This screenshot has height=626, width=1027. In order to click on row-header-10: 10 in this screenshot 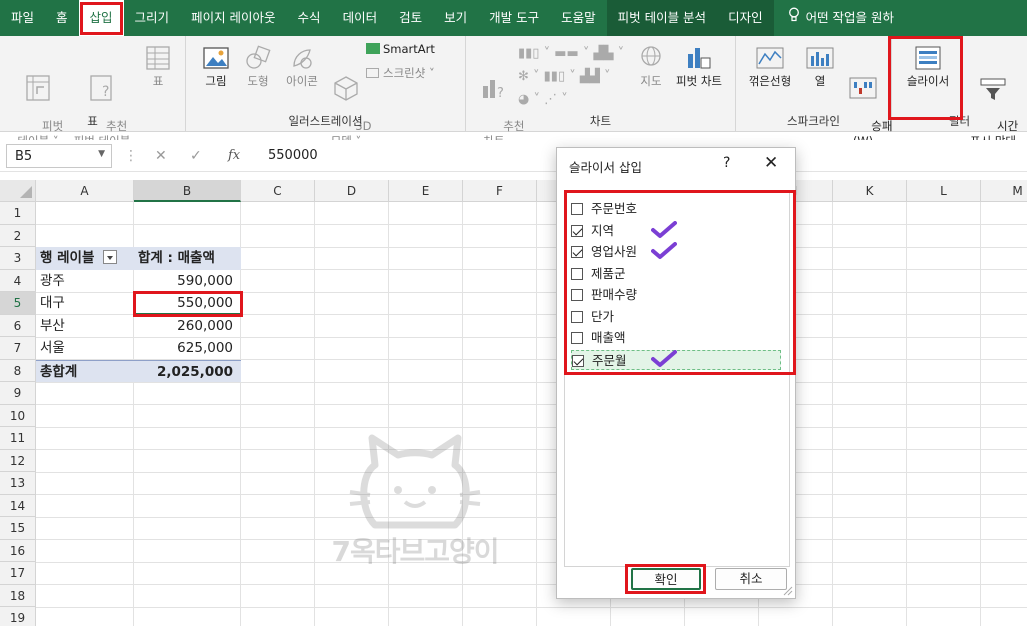, I will do `click(18, 415)`.